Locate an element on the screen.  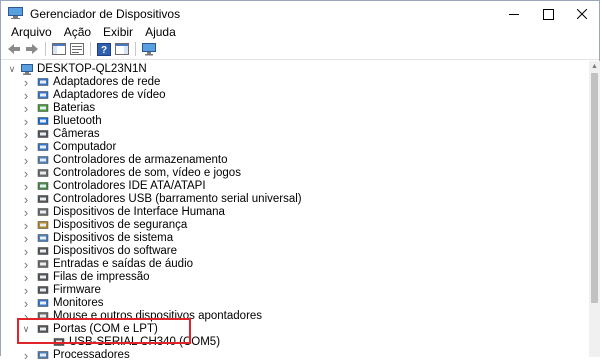
usb-icon is located at coordinates (43, 199).